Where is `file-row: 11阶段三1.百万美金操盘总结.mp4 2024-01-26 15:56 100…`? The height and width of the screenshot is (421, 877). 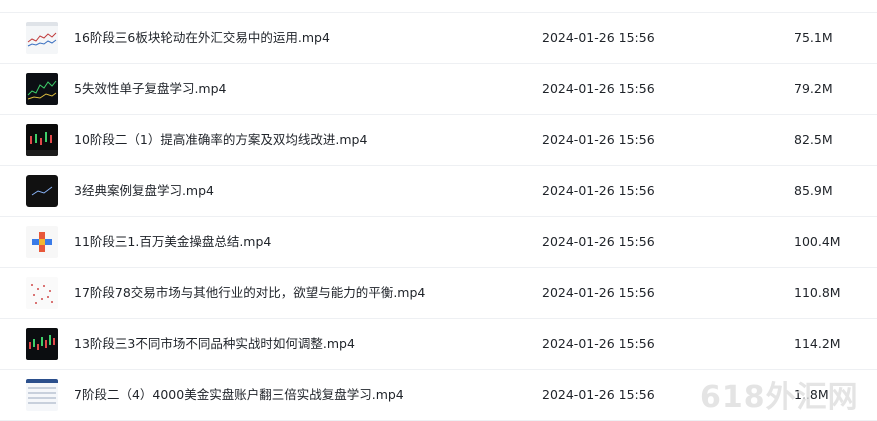
file-row: 11阶段三1.百万美金操盘总结.mp4 2024-01-26 15:56 100… is located at coordinates (438, 242).